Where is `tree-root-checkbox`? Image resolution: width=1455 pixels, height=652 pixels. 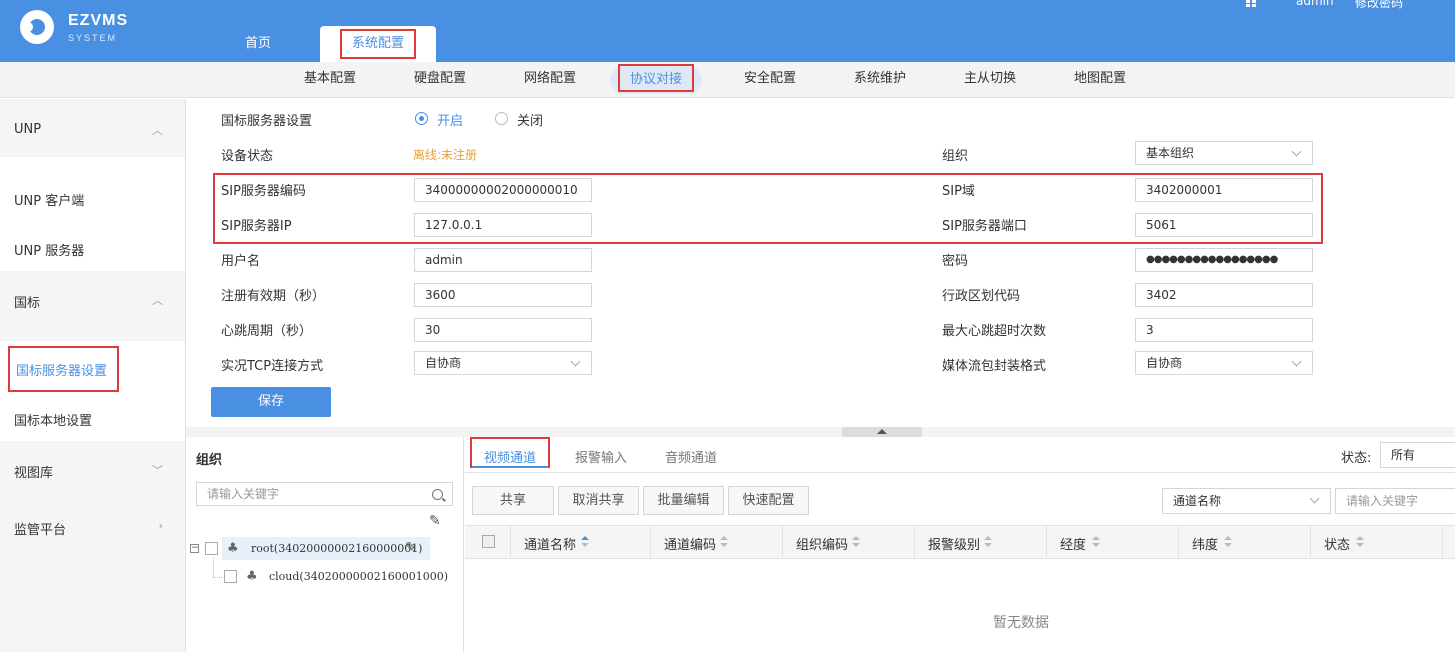 tree-root-checkbox is located at coordinates (211, 548).